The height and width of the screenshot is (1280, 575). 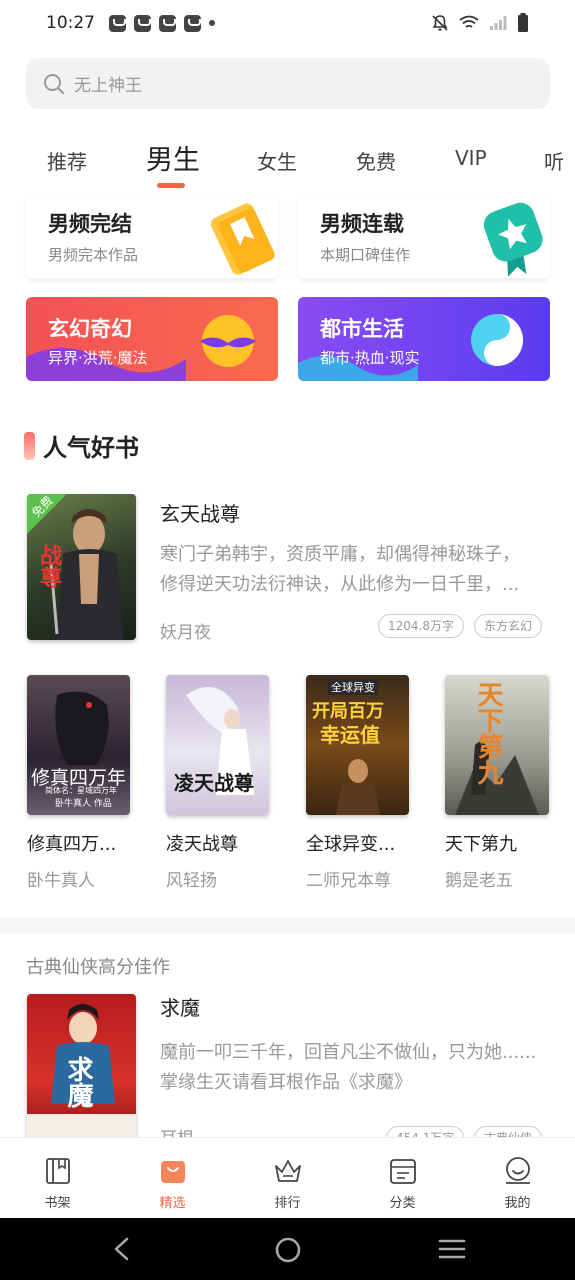 I want to click on cover-title-art: 凌天战尊, so click(x=214, y=783).